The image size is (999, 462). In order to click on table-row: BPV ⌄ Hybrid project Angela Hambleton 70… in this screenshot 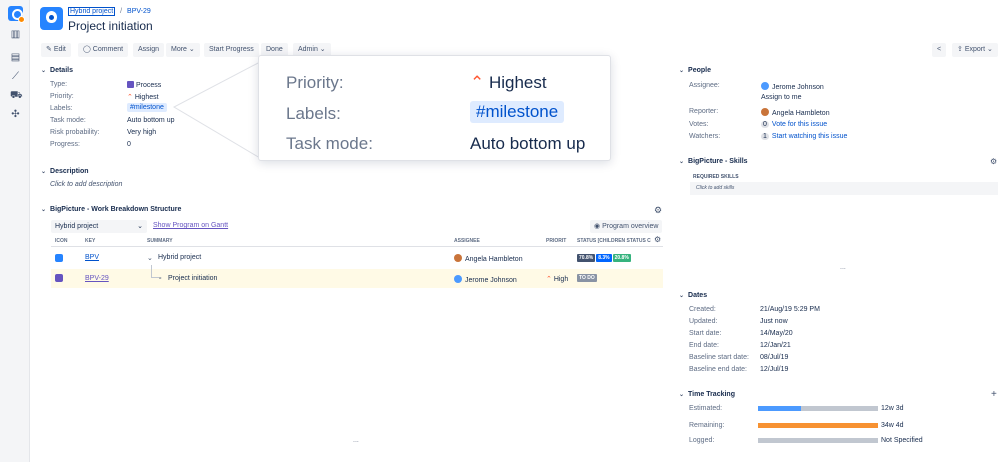, I will do `click(357, 258)`.